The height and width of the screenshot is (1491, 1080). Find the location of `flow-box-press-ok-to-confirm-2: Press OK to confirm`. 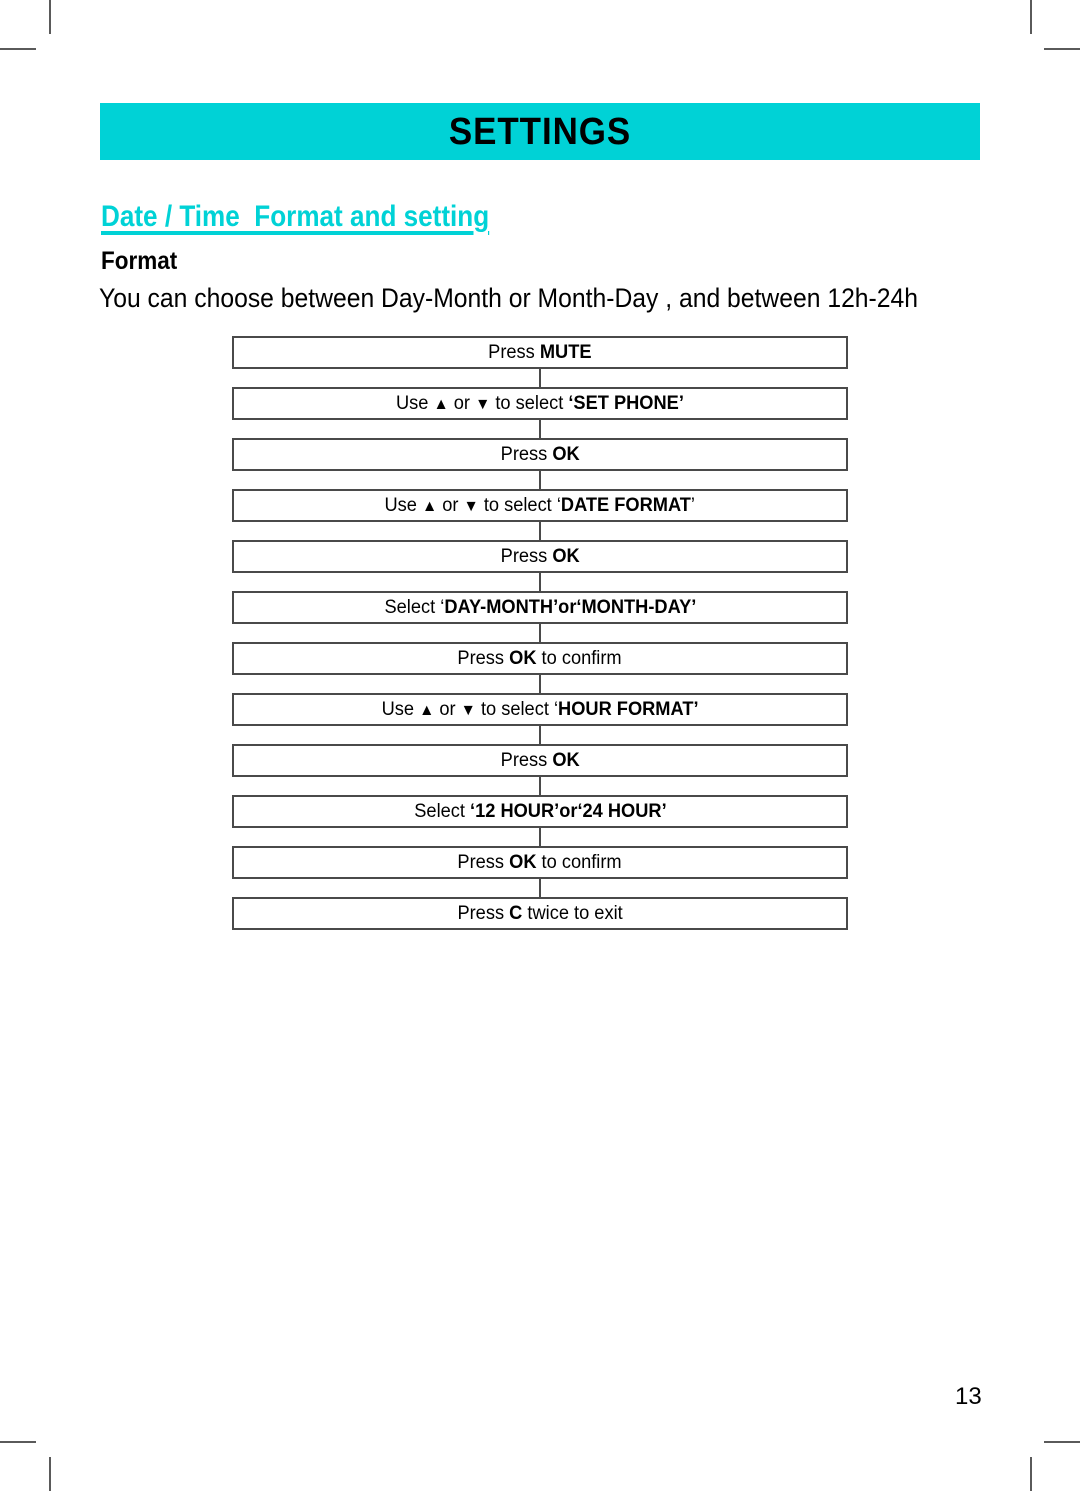

flow-box-press-ok-to-confirm-2: Press OK to confirm is located at coordinates (540, 862).